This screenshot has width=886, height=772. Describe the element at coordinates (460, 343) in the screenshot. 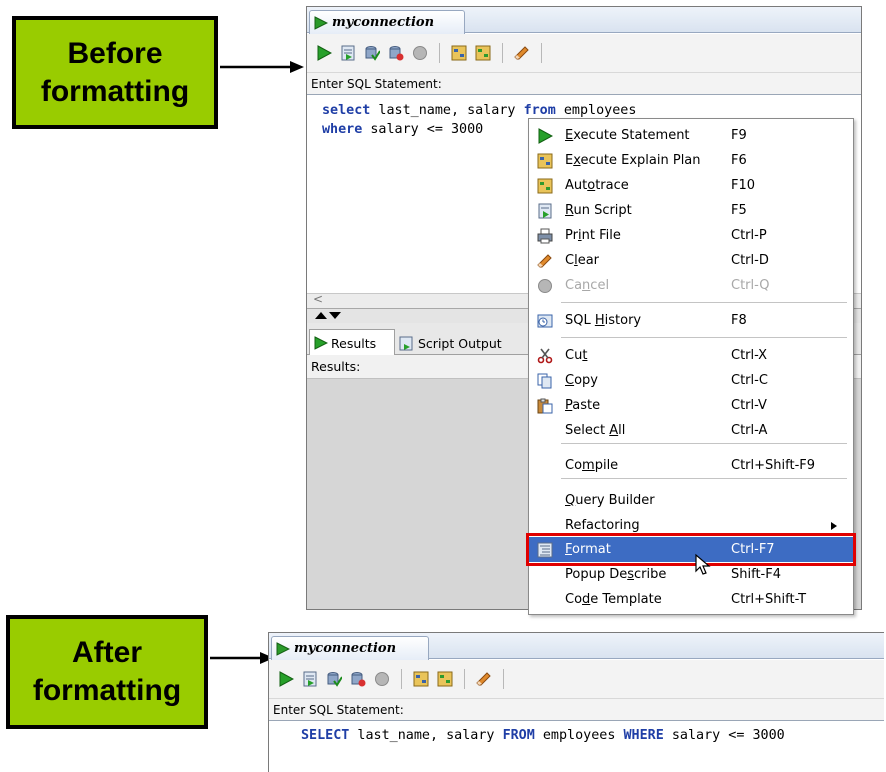

I see `tab-script-output-label: Script Output` at that location.